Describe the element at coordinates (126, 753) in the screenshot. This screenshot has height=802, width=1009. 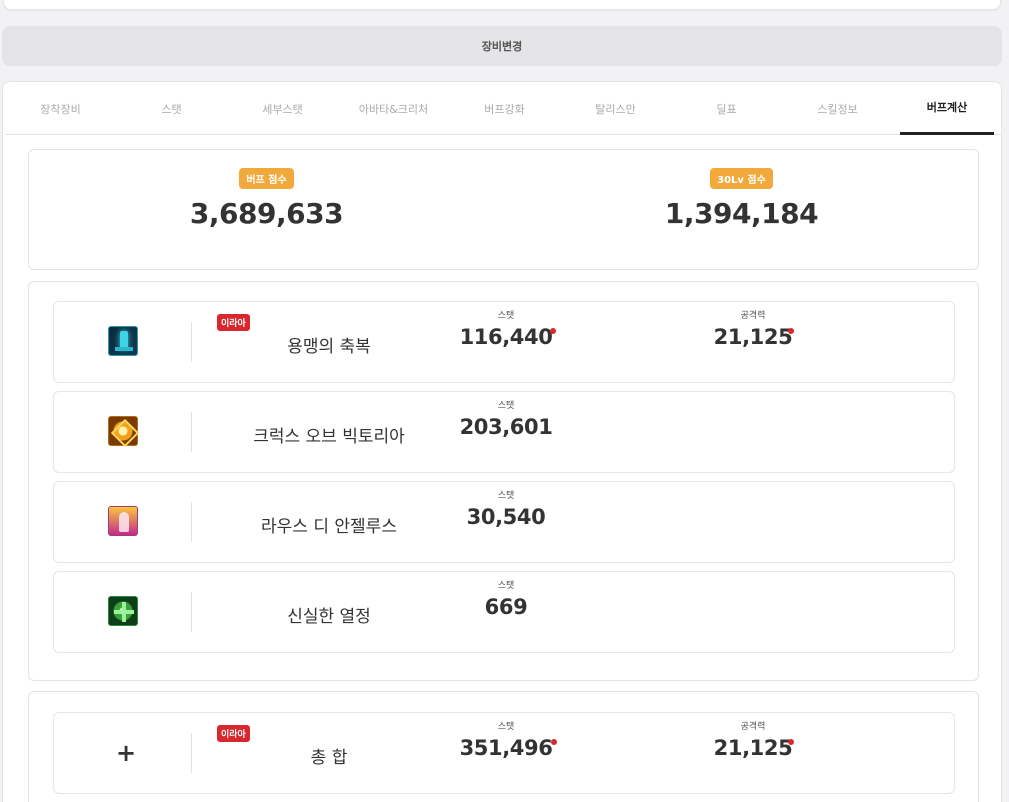
I see `plus-icon: +` at that location.